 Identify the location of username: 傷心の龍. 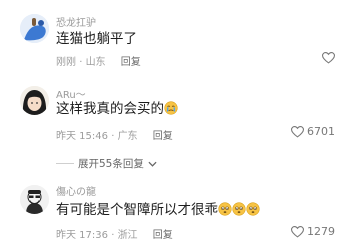
(76, 190).